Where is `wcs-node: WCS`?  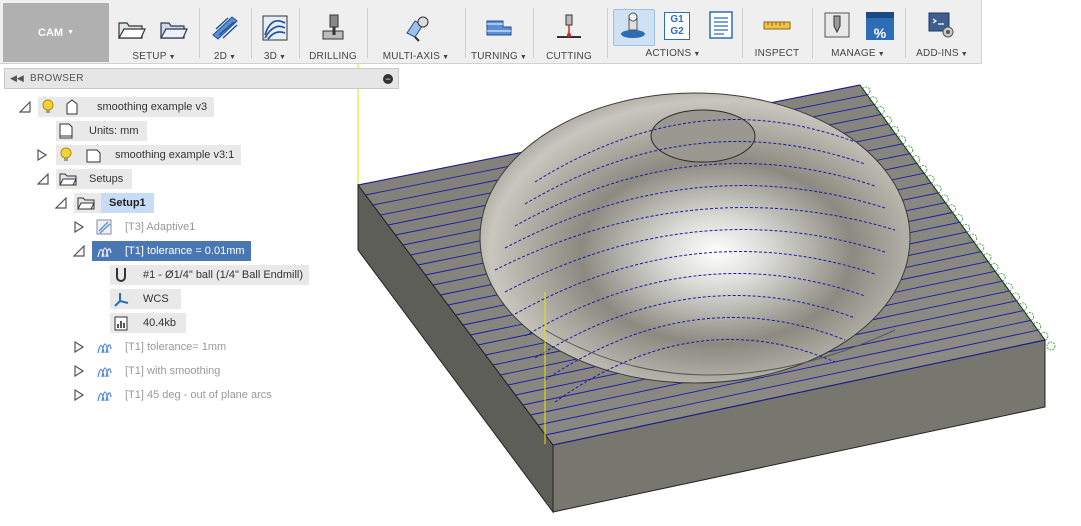 wcs-node: WCS is located at coordinates (145, 299).